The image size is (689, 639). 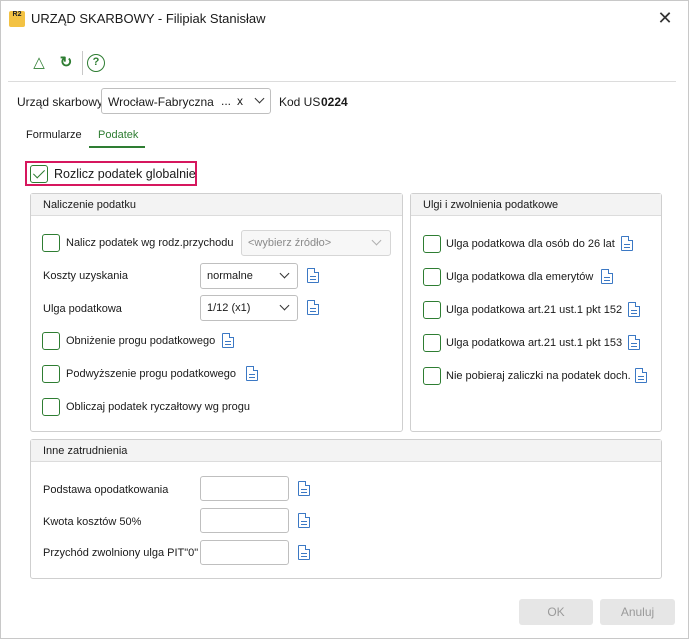 What do you see at coordinates (432, 343) in the screenshot?
I see `ulga-153-checkbox` at bounding box center [432, 343].